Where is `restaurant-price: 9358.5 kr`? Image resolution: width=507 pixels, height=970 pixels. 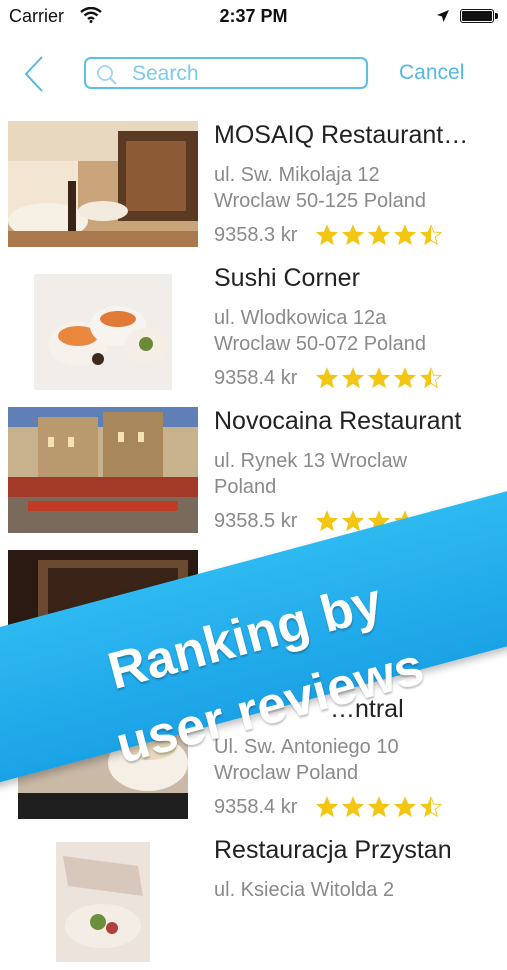 restaurant-price: 9358.5 kr is located at coordinates (256, 521).